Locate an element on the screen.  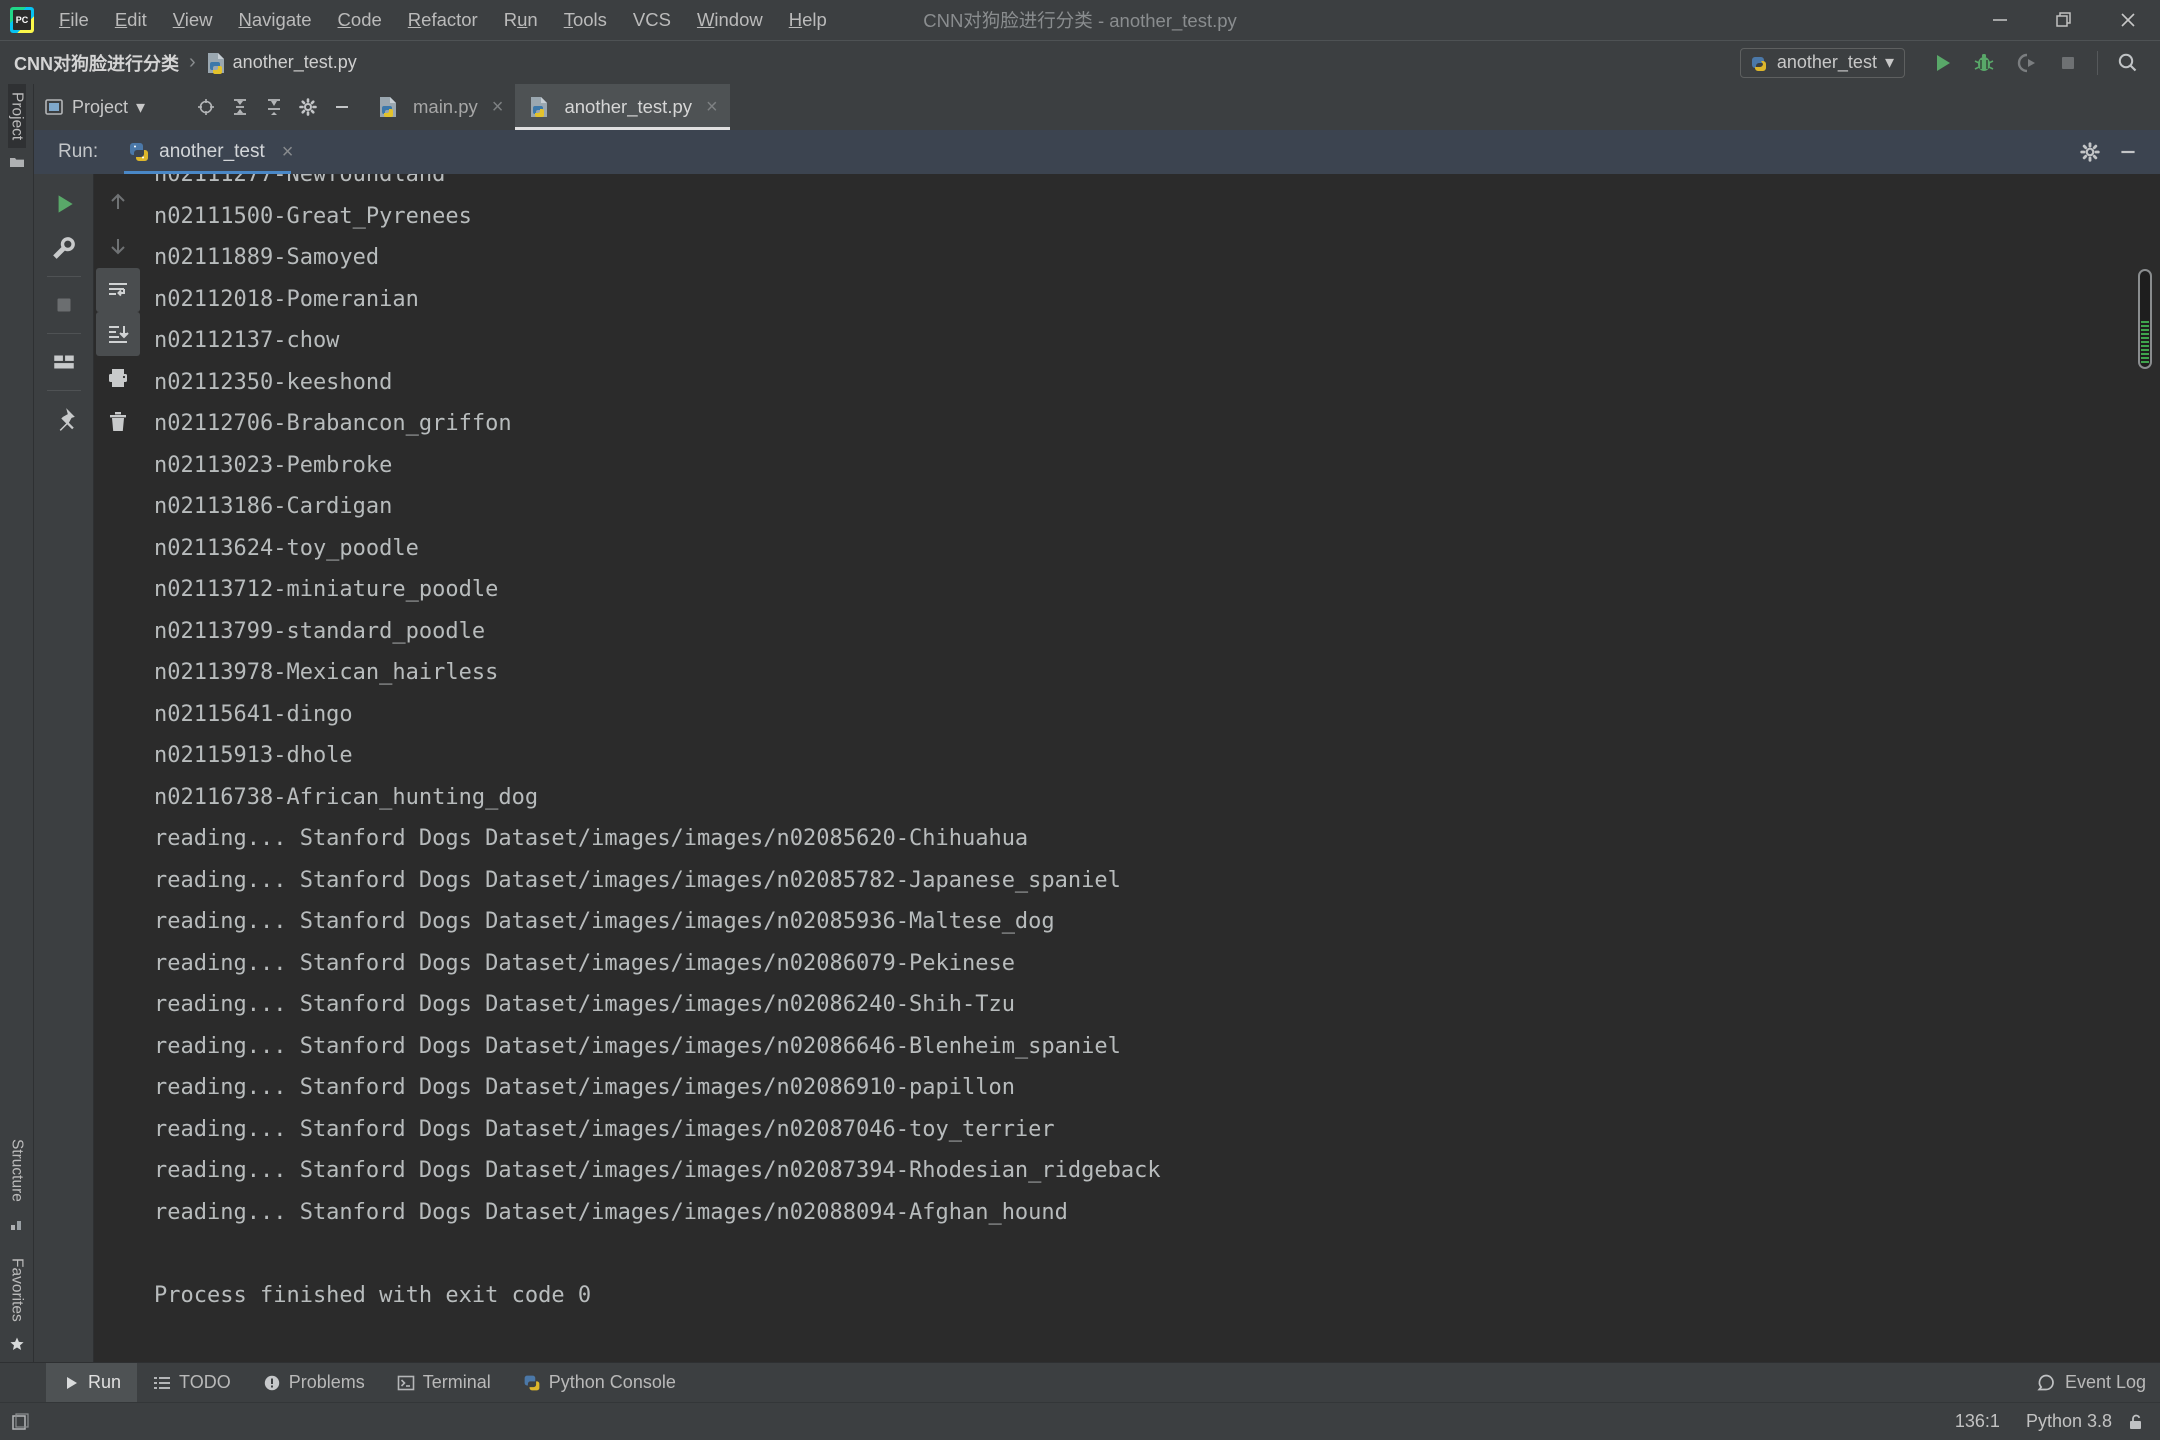
menu-label-edit: dit is located at coordinates (137, 19).